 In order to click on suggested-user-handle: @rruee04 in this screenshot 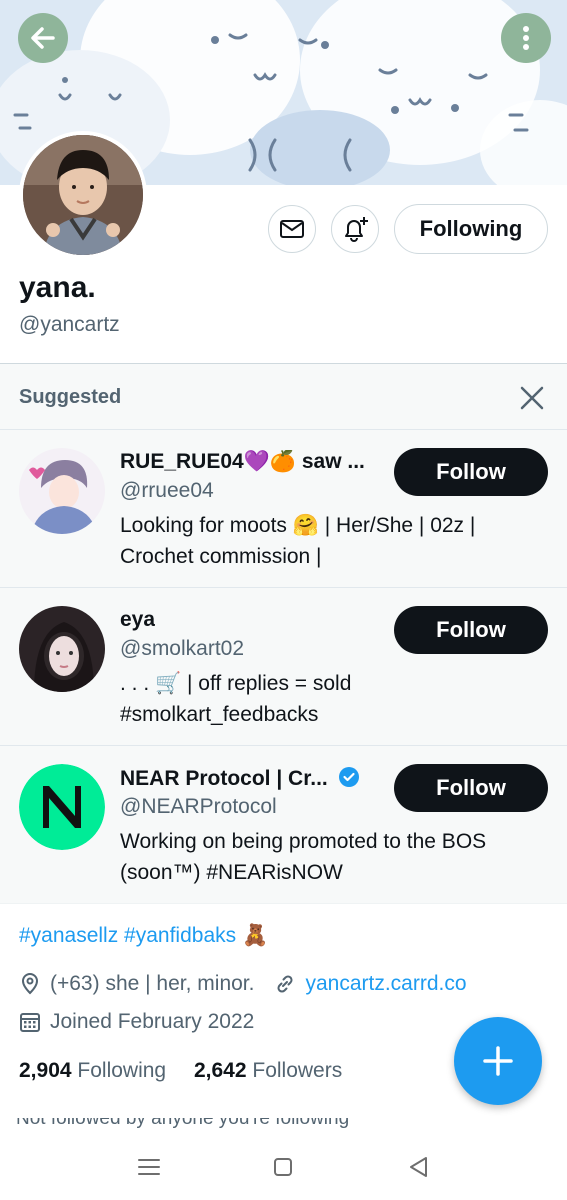, I will do `click(167, 490)`.